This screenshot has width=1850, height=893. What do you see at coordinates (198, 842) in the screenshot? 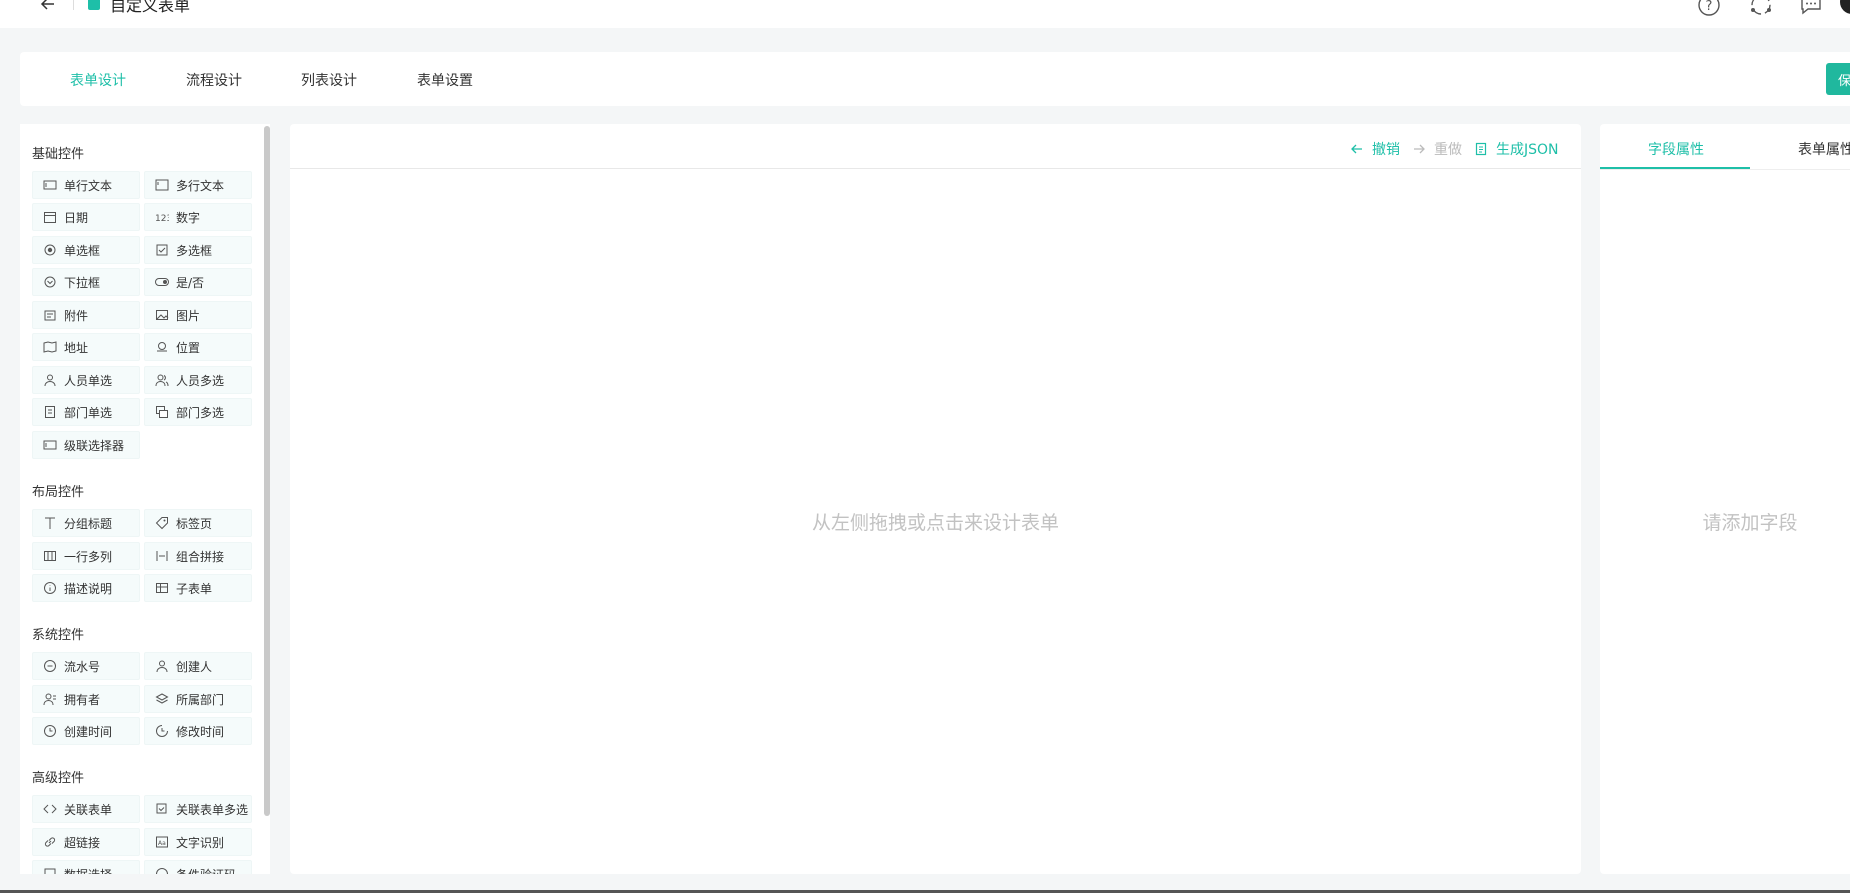
I see `control-ocr: Aa 文字识别` at bounding box center [198, 842].